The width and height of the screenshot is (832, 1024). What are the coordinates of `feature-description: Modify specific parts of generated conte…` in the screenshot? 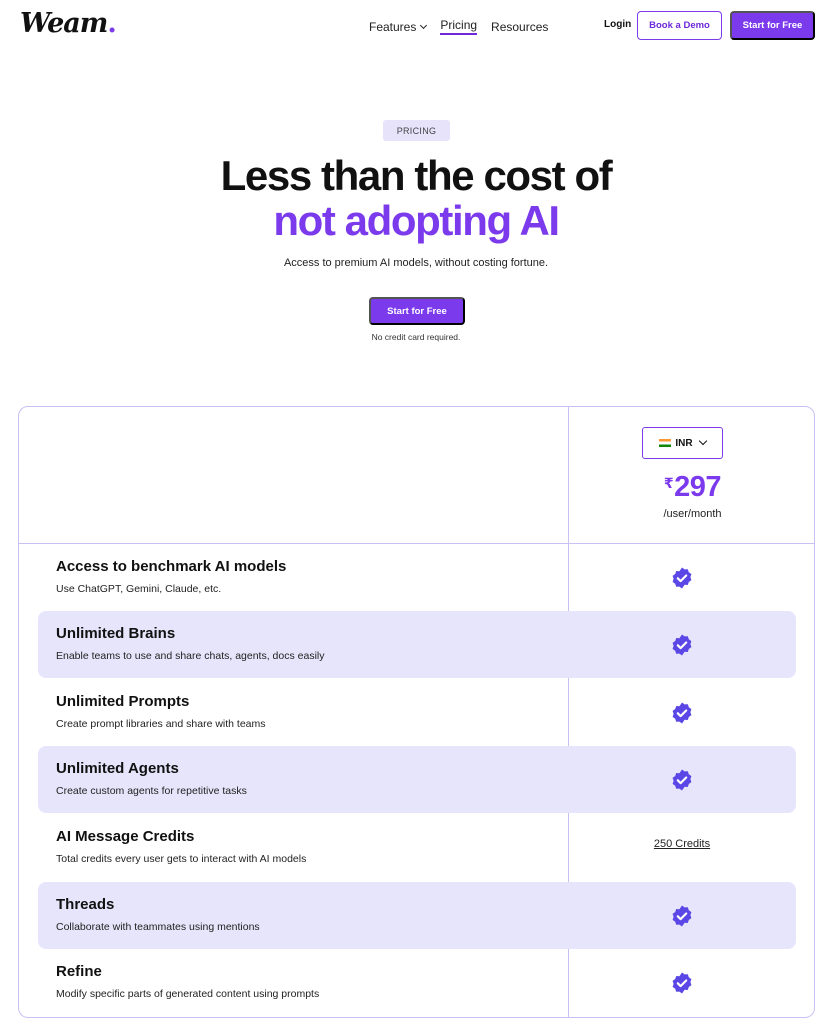 It's located at (188, 994).